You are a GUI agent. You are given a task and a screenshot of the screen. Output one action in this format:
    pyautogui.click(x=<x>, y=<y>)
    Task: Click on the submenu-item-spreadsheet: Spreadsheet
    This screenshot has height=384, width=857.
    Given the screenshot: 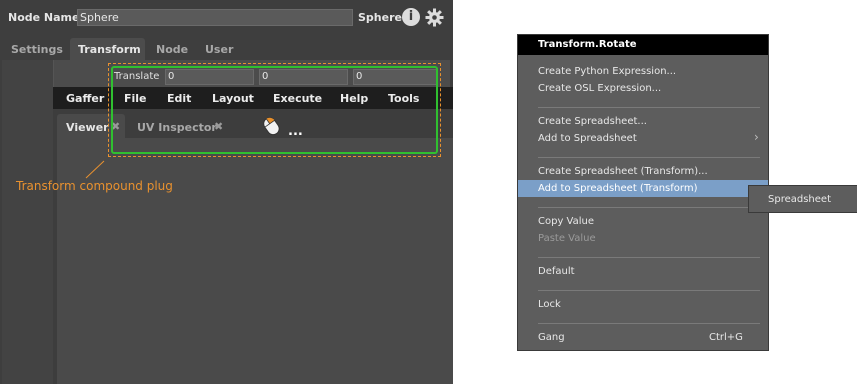 What is the action you would take?
    pyautogui.click(x=799, y=199)
    